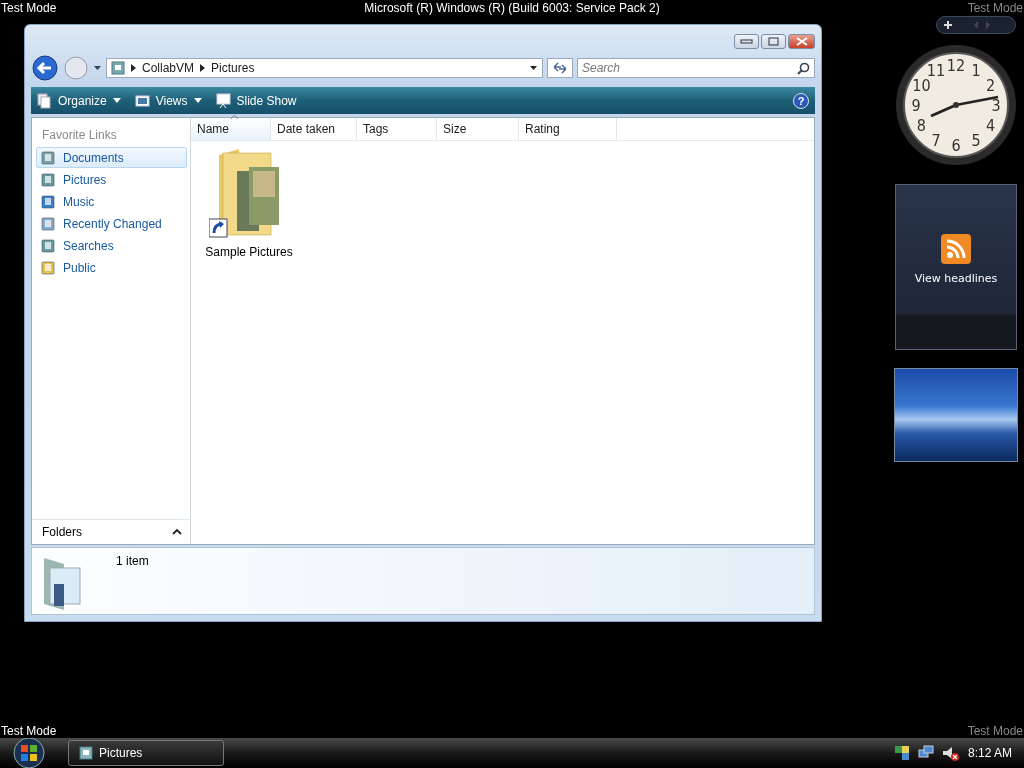 The width and height of the screenshot is (1024, 768). I want to click on maximize-icon, so click(773, 41).